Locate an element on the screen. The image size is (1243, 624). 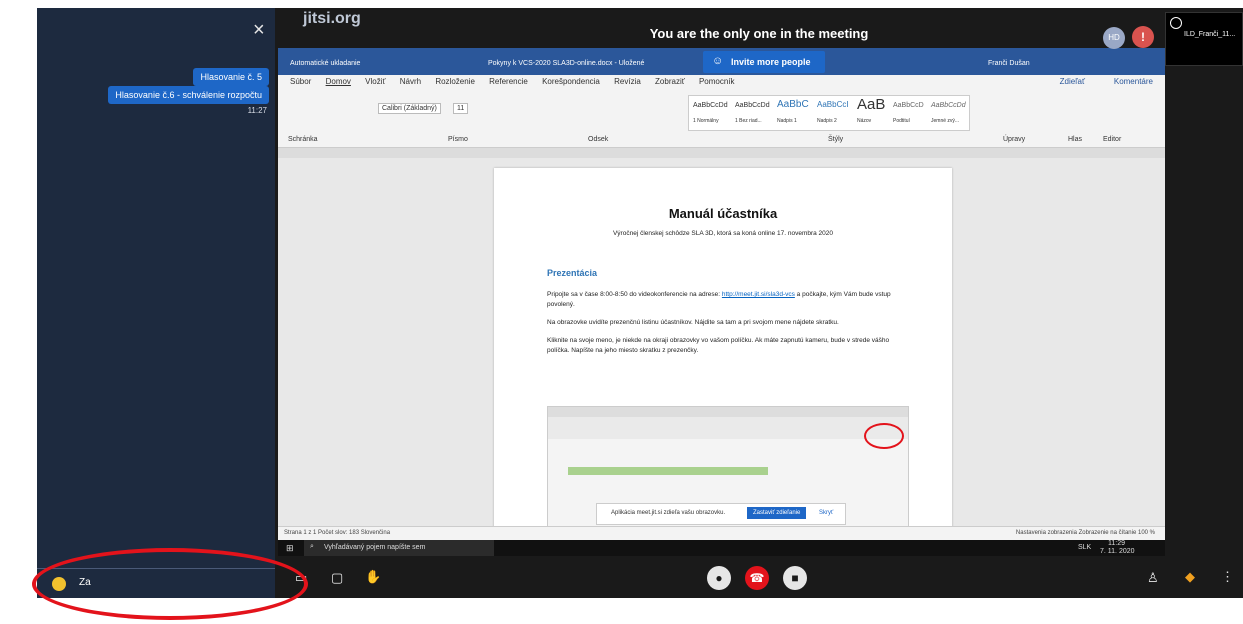
ribbon-group-label: Odsek is located at coordinates (598, 139).